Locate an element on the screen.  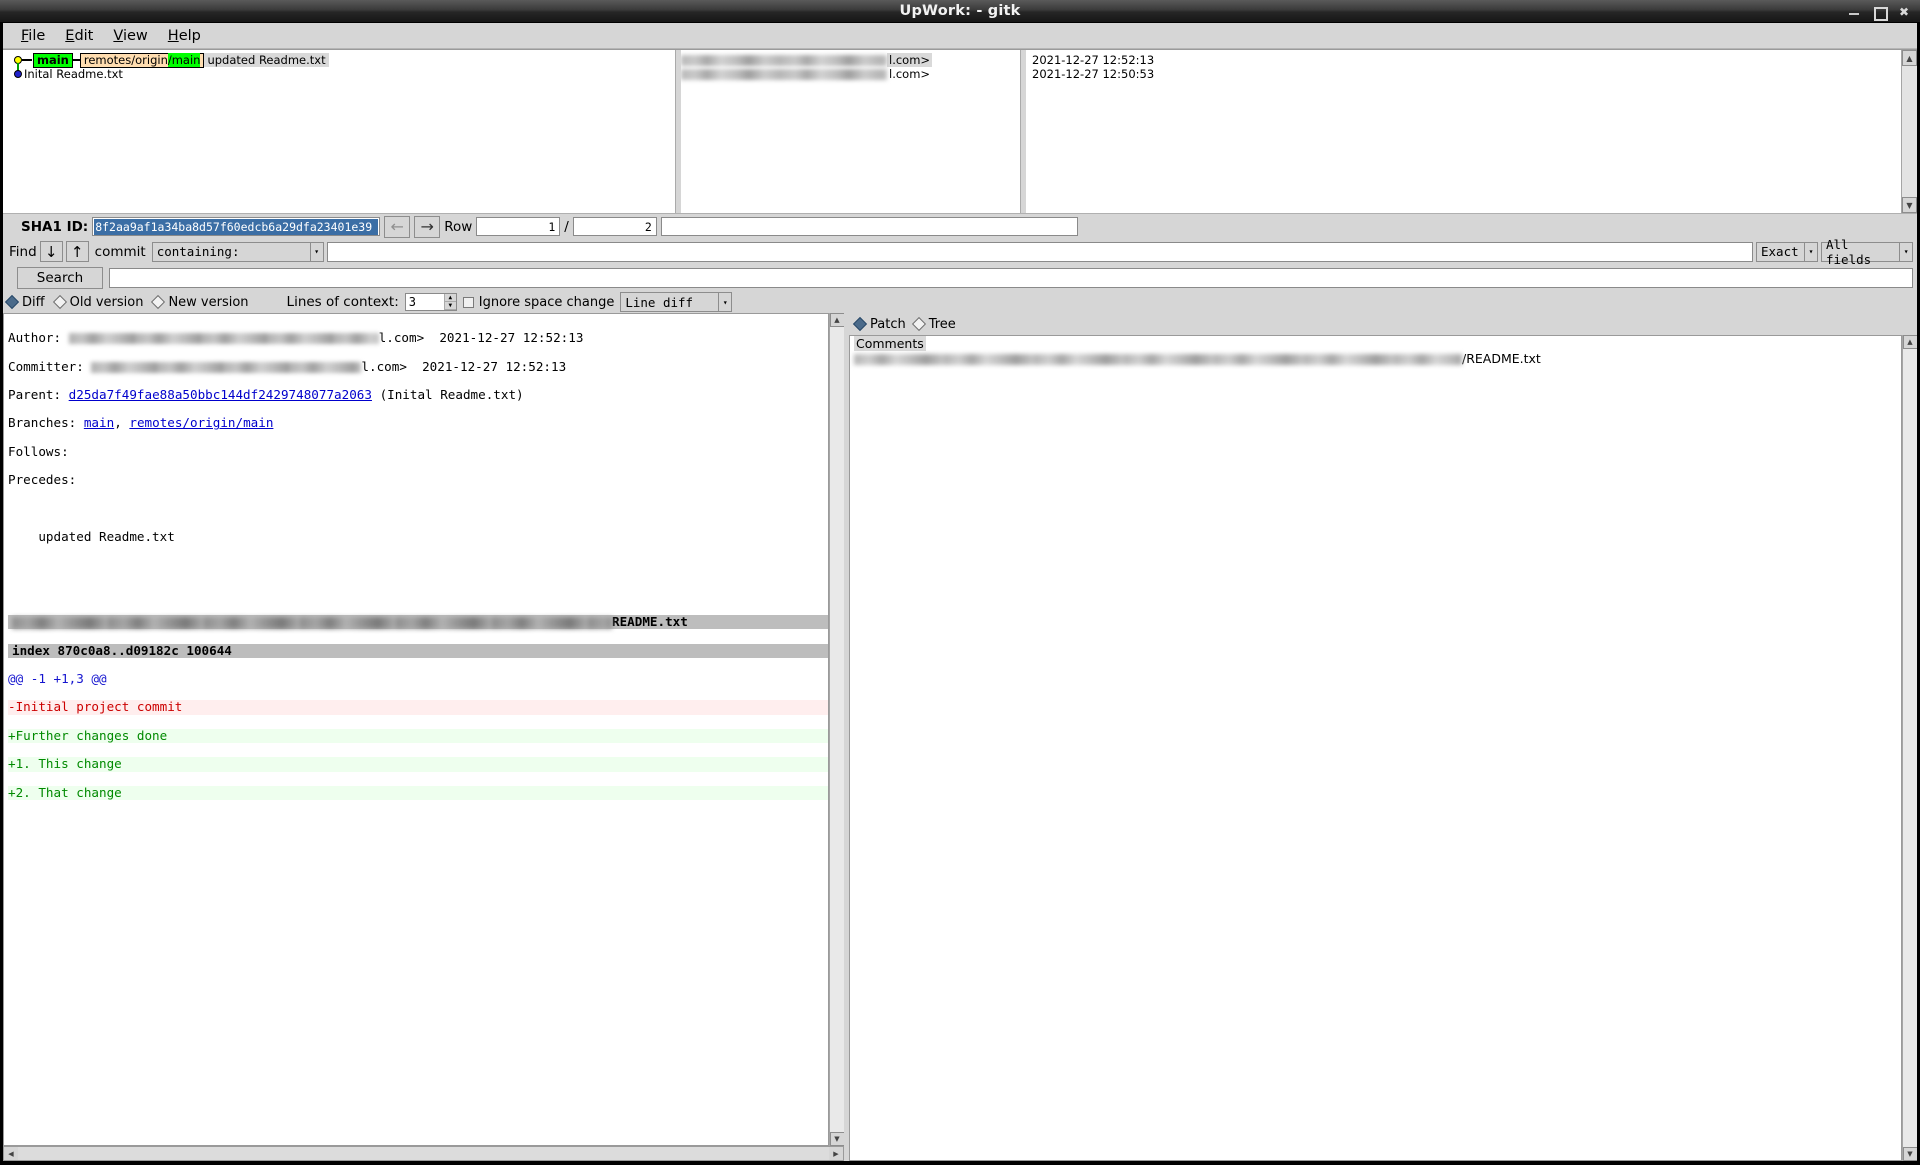
radio-diff: Diff is located at coordinates (26, 302).